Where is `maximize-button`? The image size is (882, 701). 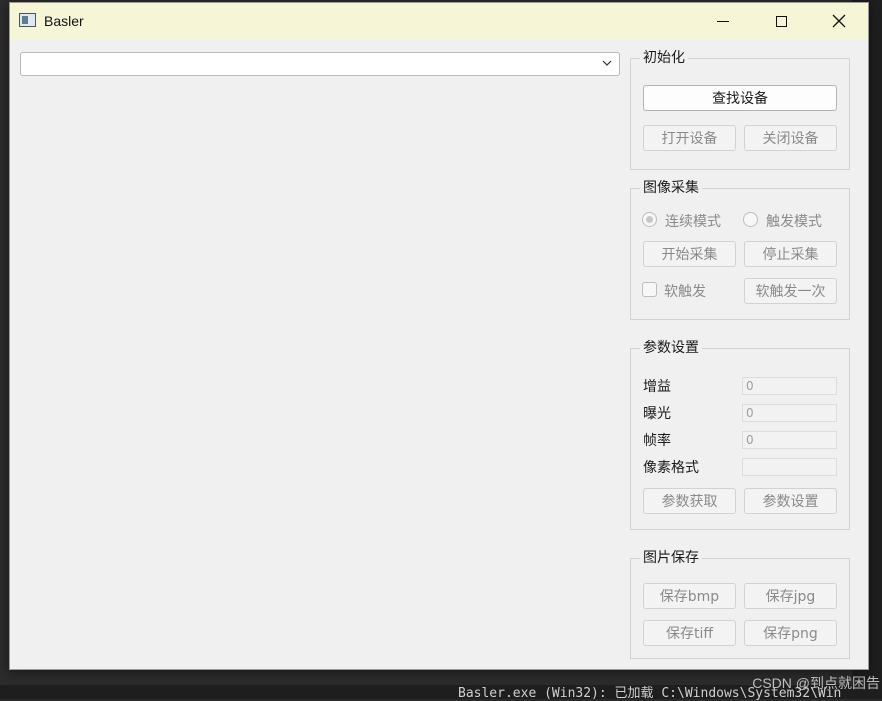 maximize-button is located at coordinates (781, 21).